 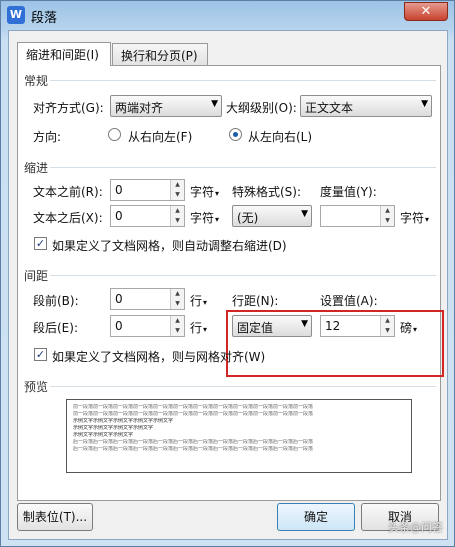 What do you see at coordinates (272, 216) in the screenshot?
I see `special-format-select: (无) ▼` at bounding box center [272, 216].